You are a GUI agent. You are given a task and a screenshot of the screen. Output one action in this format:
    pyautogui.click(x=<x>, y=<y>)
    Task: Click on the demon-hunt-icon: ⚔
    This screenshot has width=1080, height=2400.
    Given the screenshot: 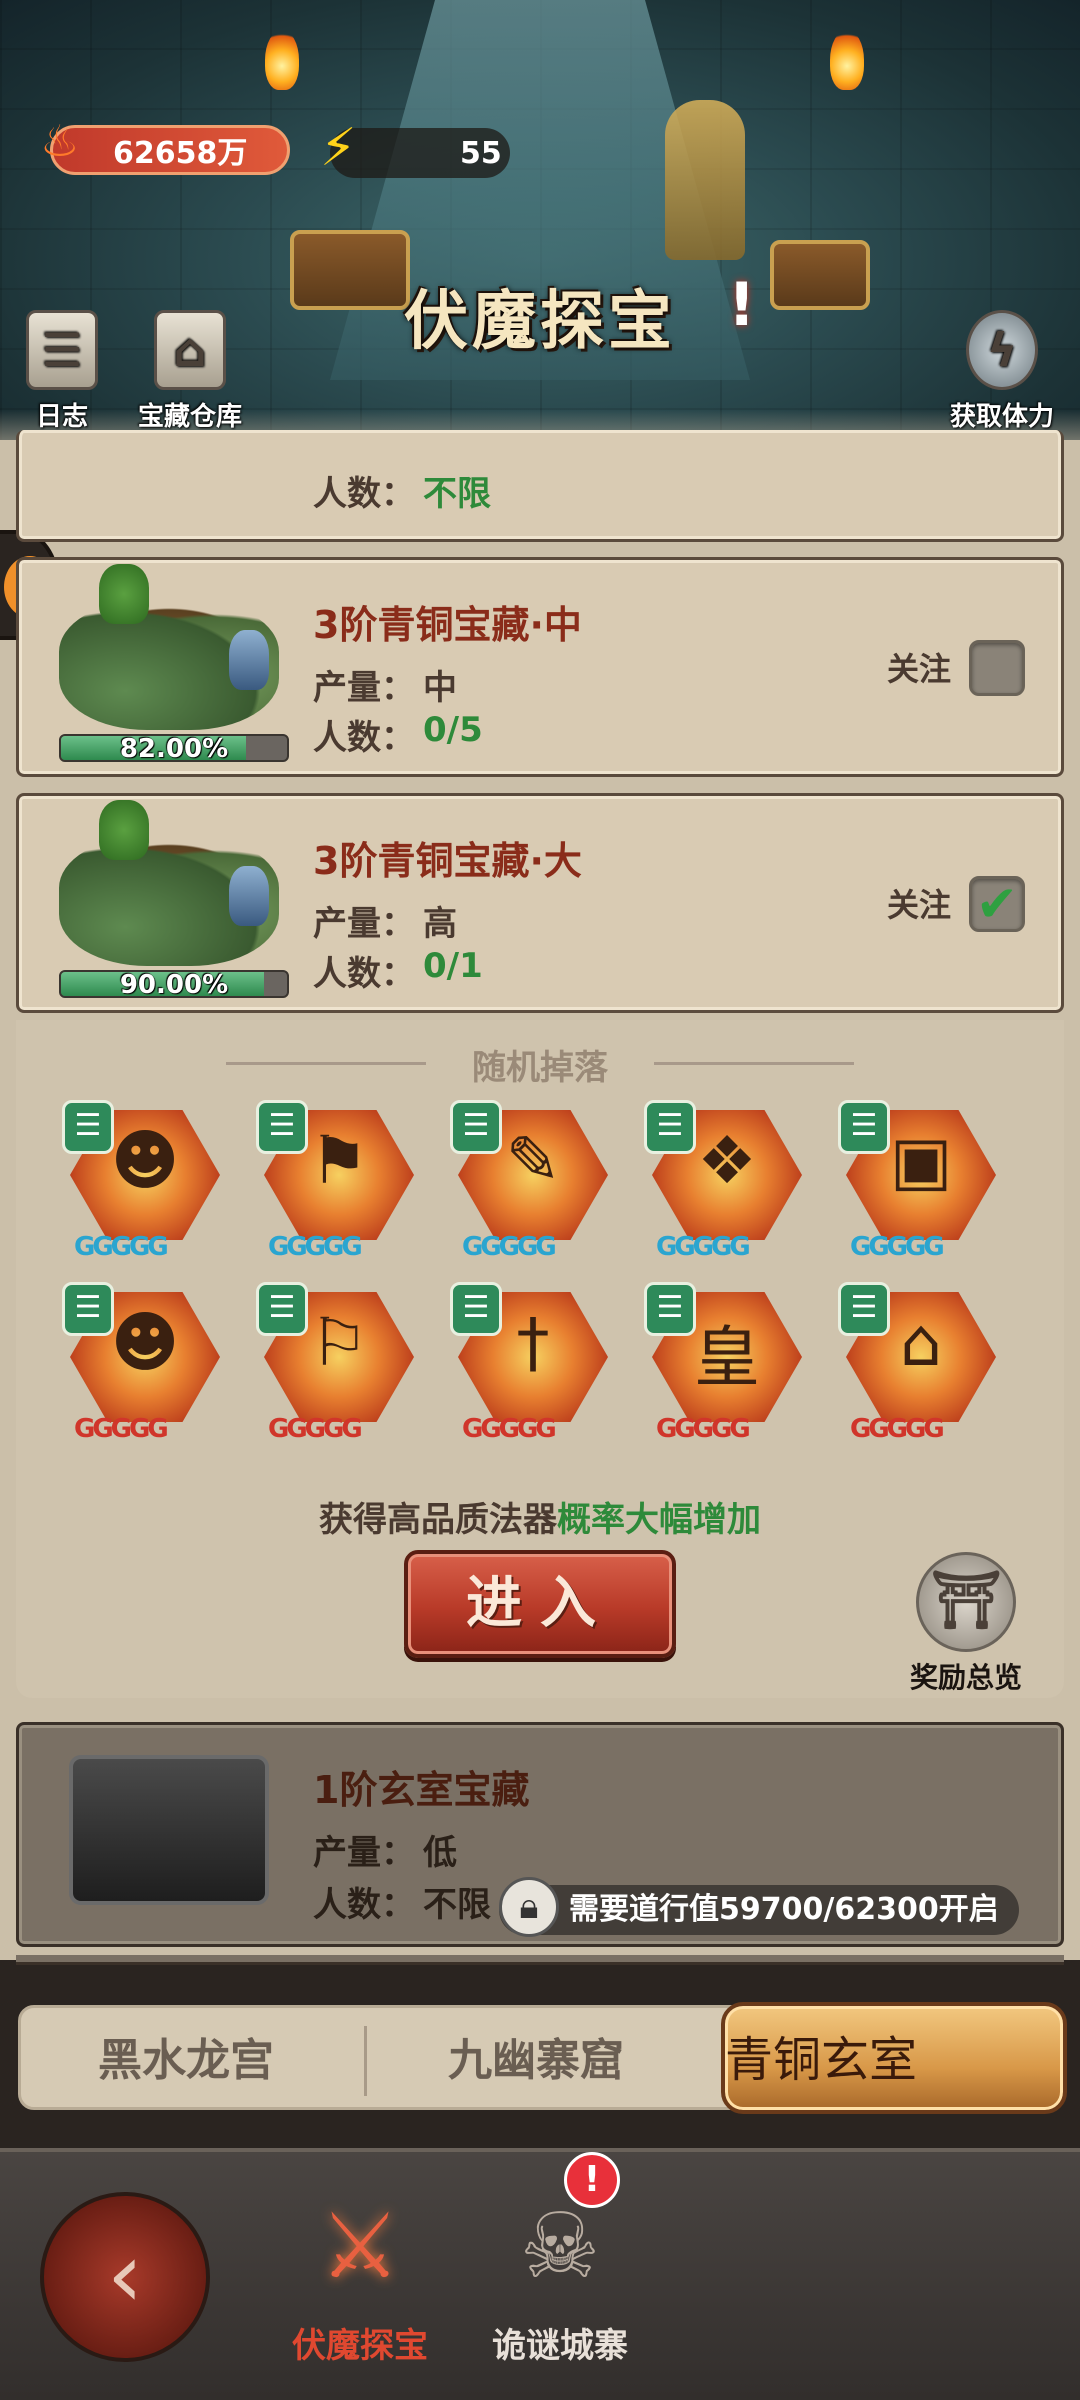 What is the action you would take?
    pyautogui.click(x=360, y=2246)
    